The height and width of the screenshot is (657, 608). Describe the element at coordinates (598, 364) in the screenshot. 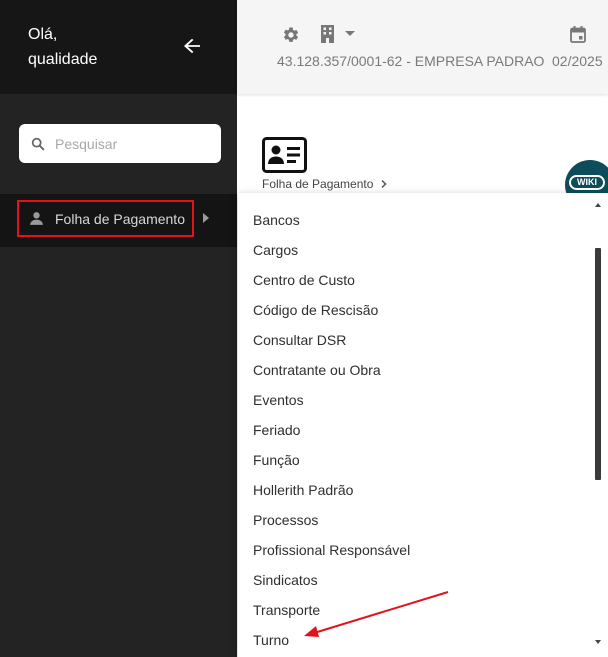

I see `scrollbar-thumb` at that location.